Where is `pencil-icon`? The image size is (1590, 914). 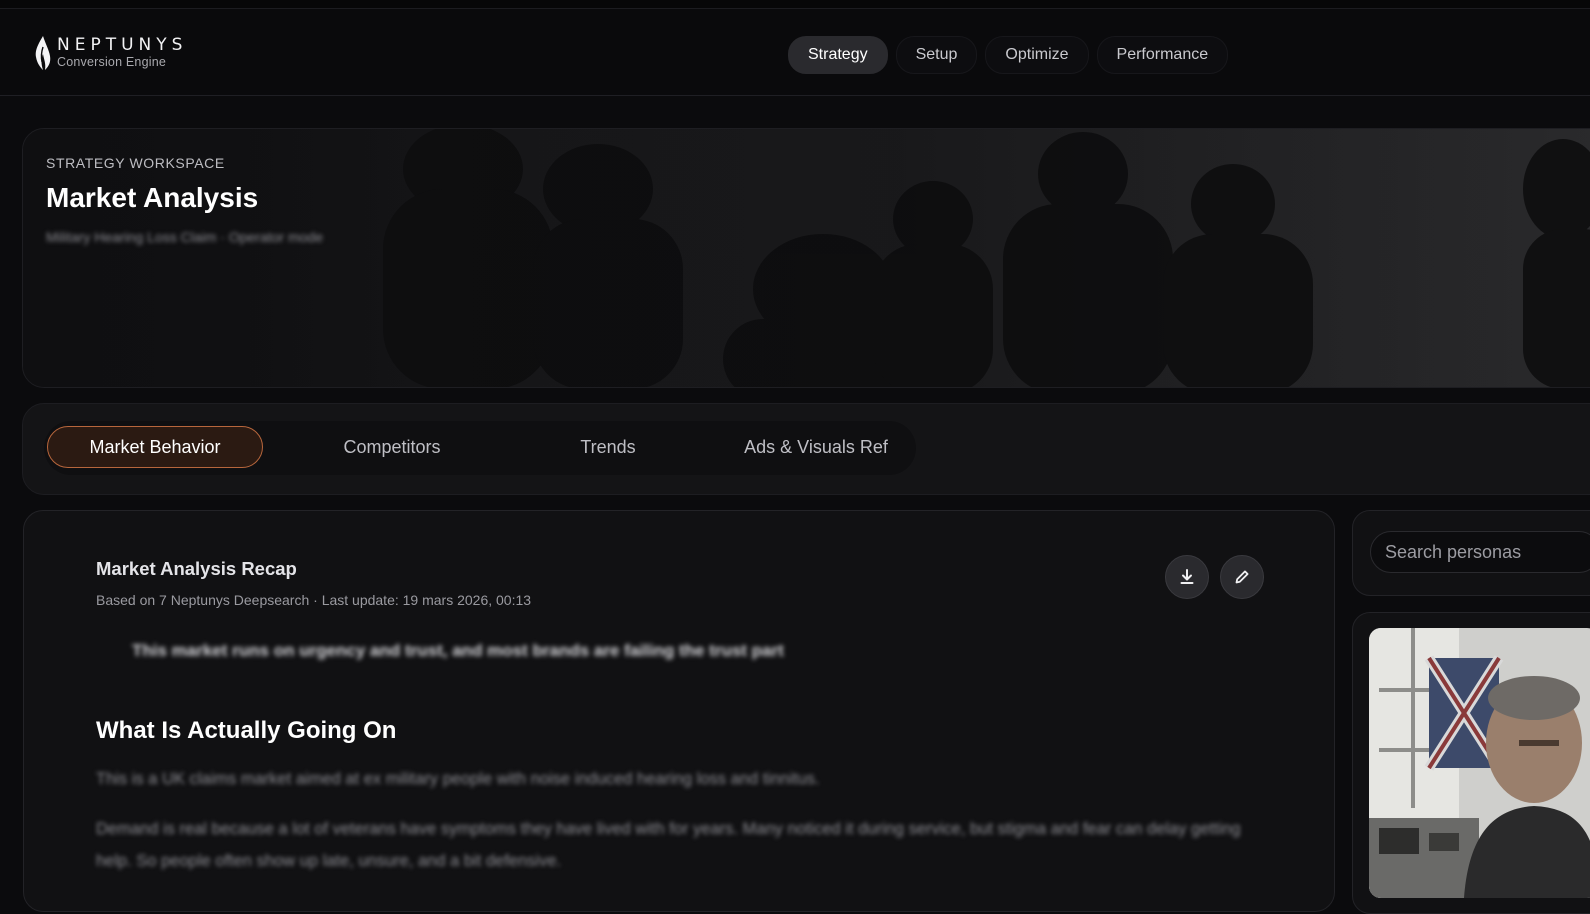 pencil-icon is located at coordinates (1242, 577).